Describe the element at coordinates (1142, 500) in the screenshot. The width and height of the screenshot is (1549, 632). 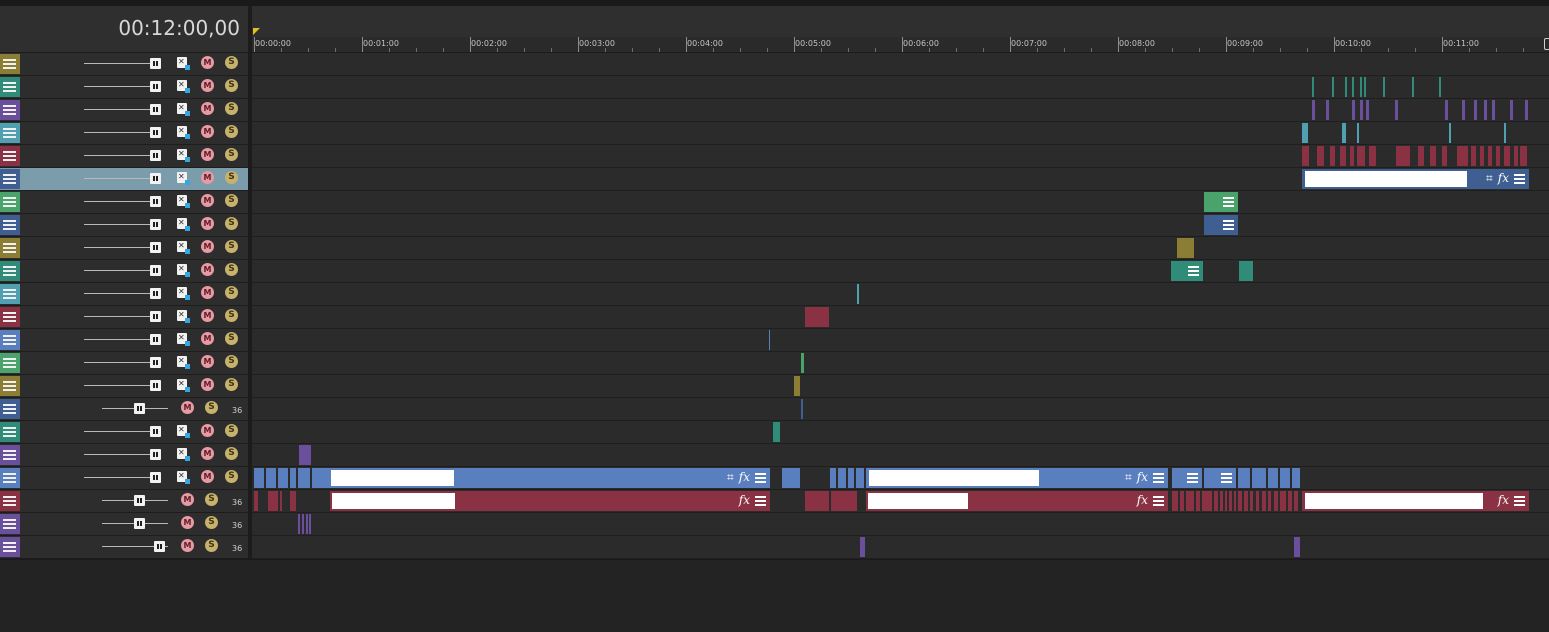
I see `fx-icon: fx` at that location.